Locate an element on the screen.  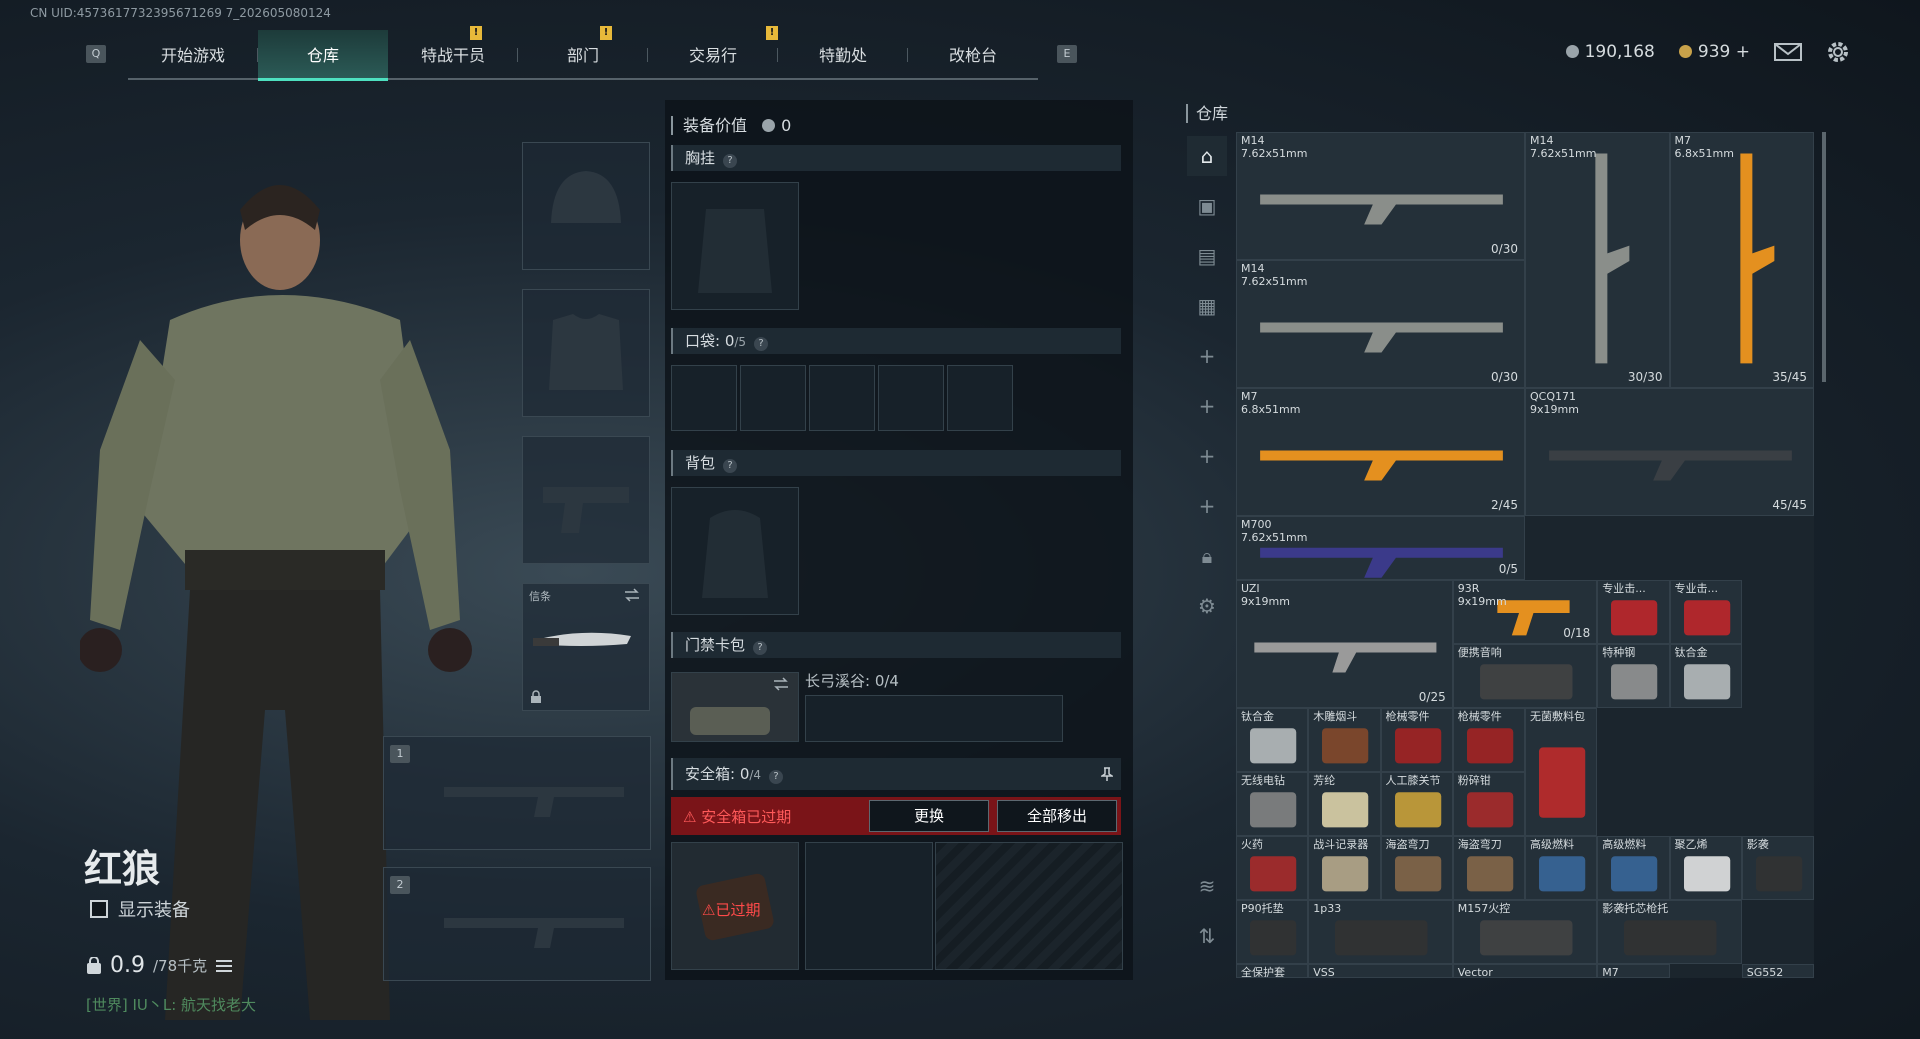
keycard-location: 长弓溪谷: 0/4 is located at coordinates (852, 681).